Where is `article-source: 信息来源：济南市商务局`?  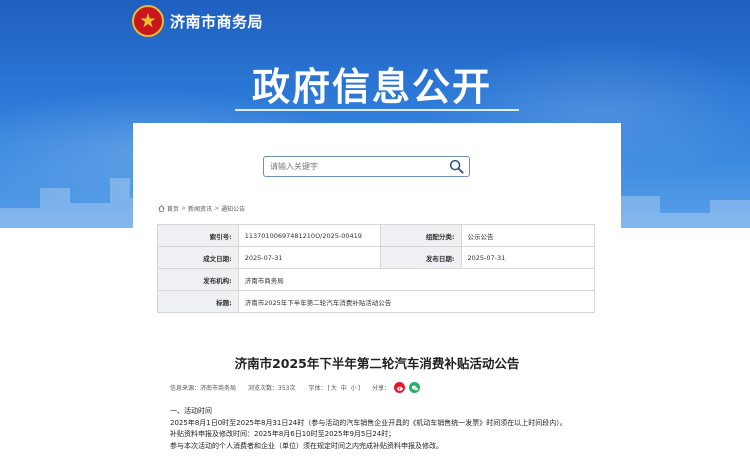
article-source: 信息来源：济南市商务局 is located at coordinates (203, 388).